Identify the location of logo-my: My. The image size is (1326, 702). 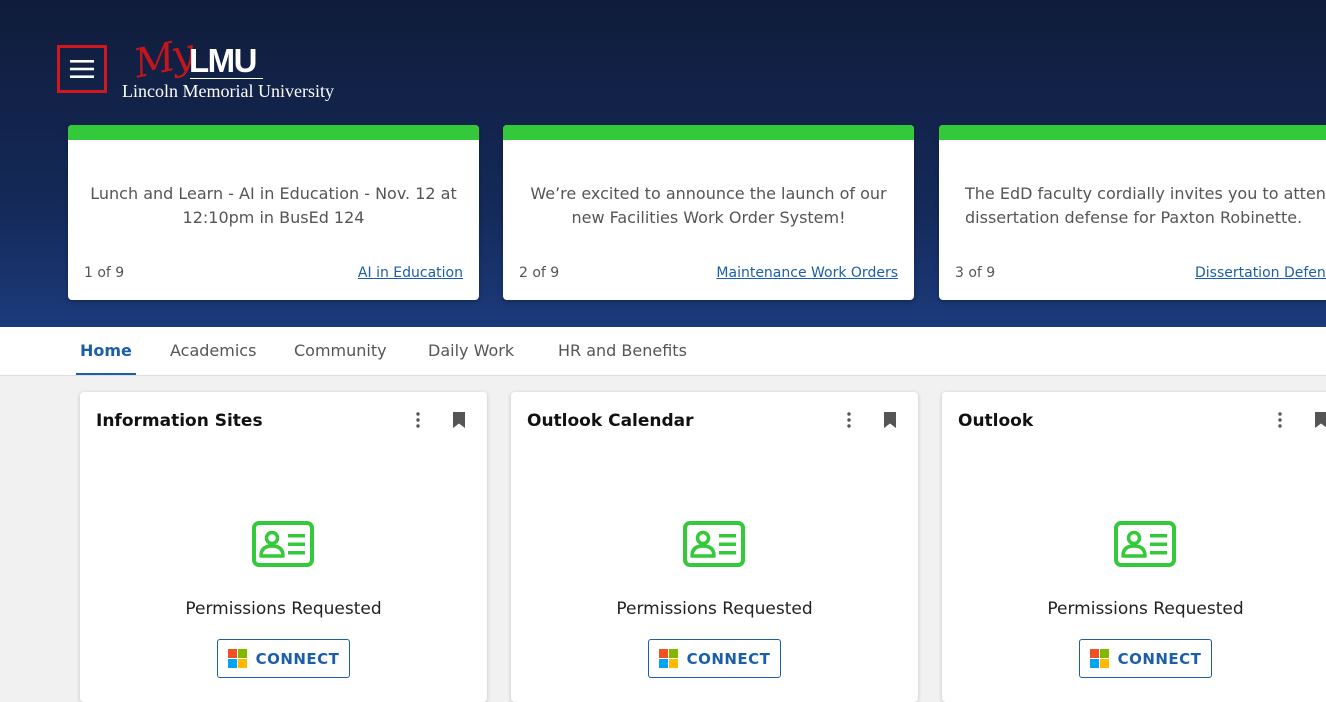
(162, 59).